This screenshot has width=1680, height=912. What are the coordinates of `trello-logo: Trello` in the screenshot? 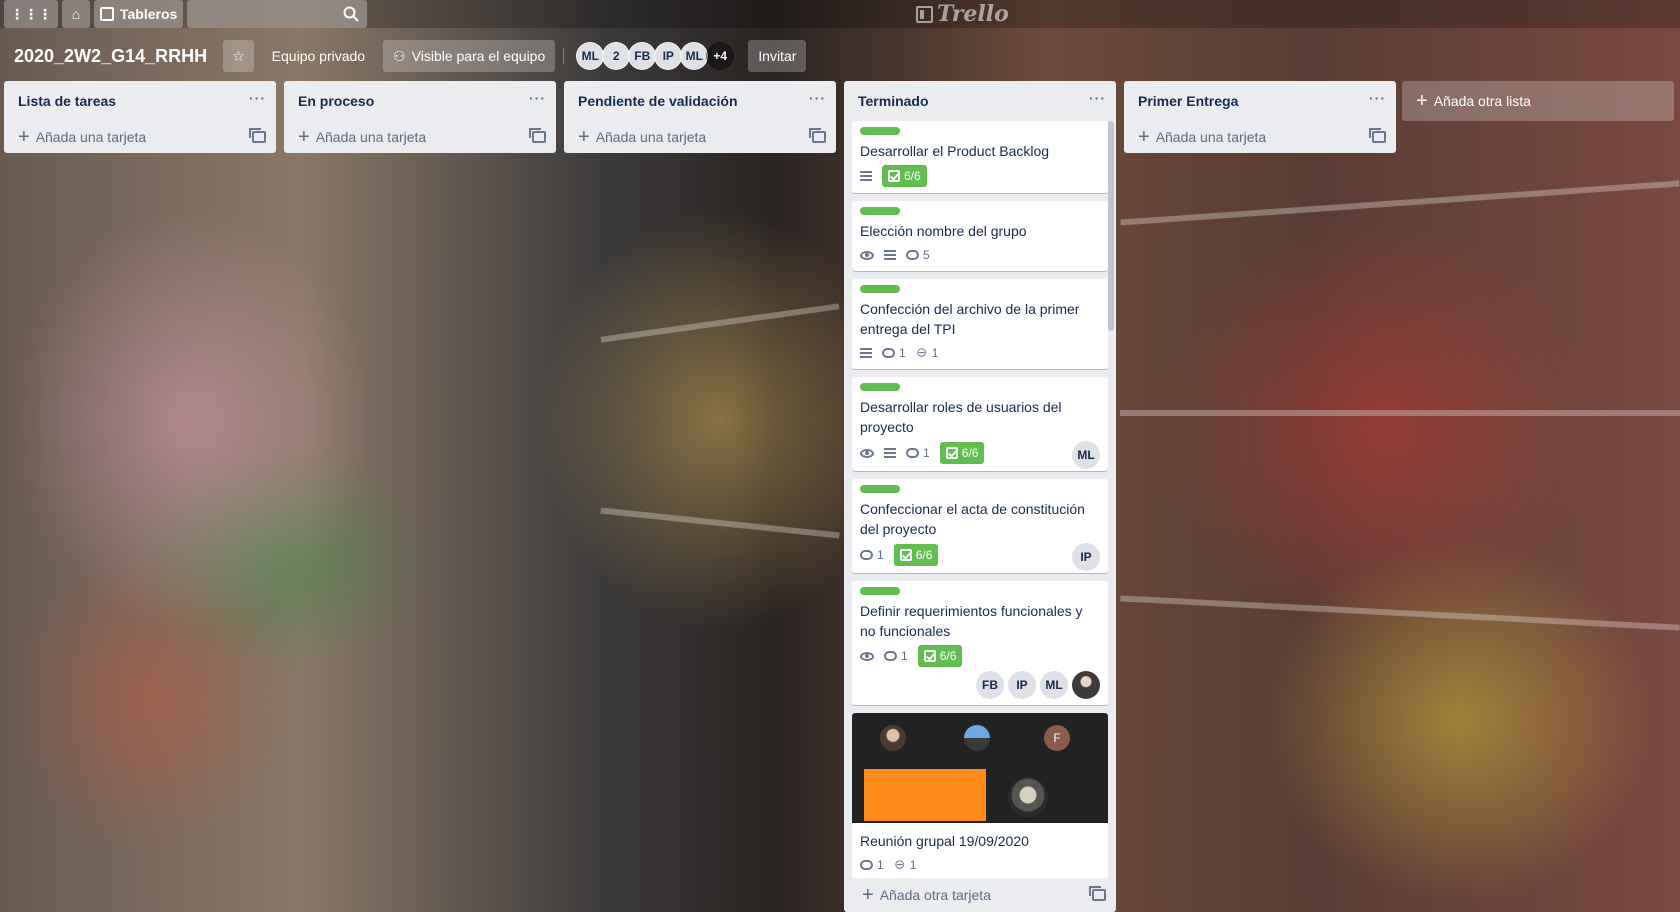 It's located at (962, 14).